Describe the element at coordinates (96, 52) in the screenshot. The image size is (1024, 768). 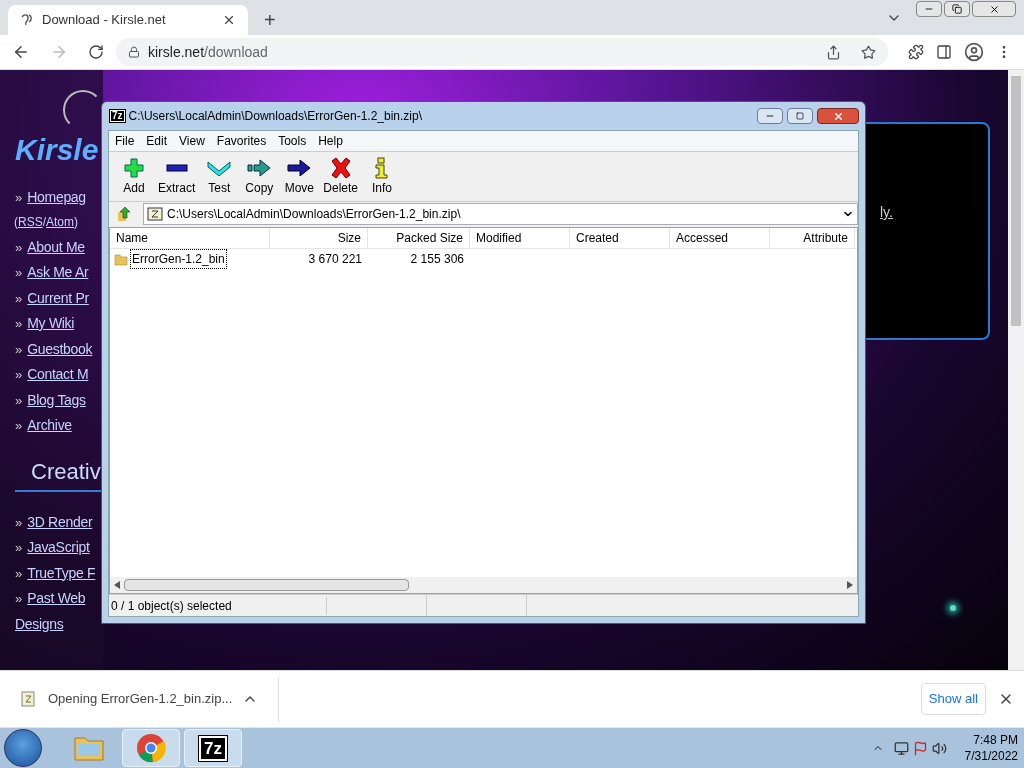
I see `reload-icon` at that location.